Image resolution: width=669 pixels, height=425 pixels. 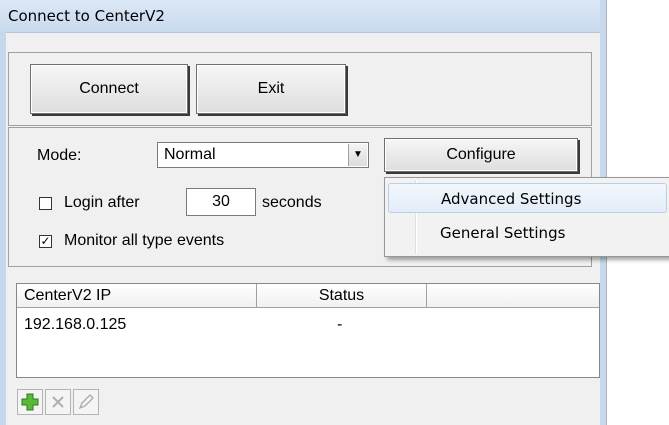 I want to click on mode-select-value: Normal, so click(x=190, y=154).